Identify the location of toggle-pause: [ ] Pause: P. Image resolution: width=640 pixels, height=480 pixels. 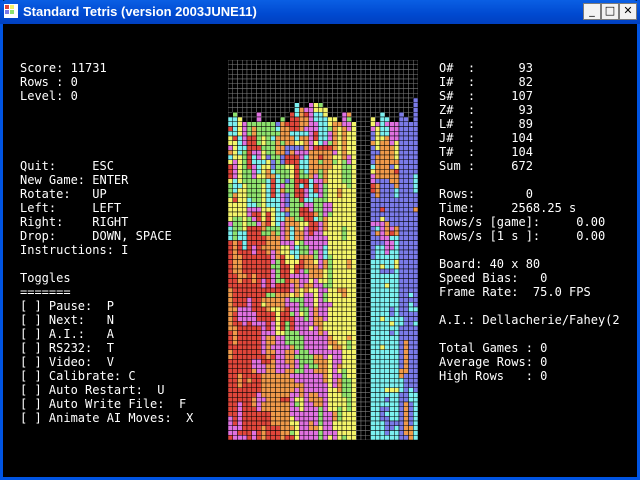
(67, 306).